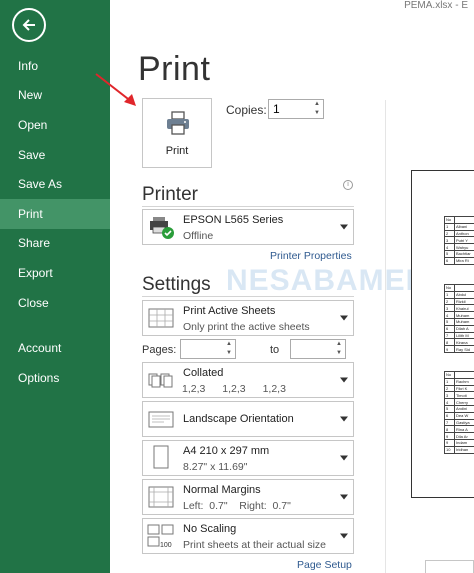 The image size is (474, 573). Describe the element at coordinates (311, 349) in the screenshot. I see `pages-to-input` at that location.